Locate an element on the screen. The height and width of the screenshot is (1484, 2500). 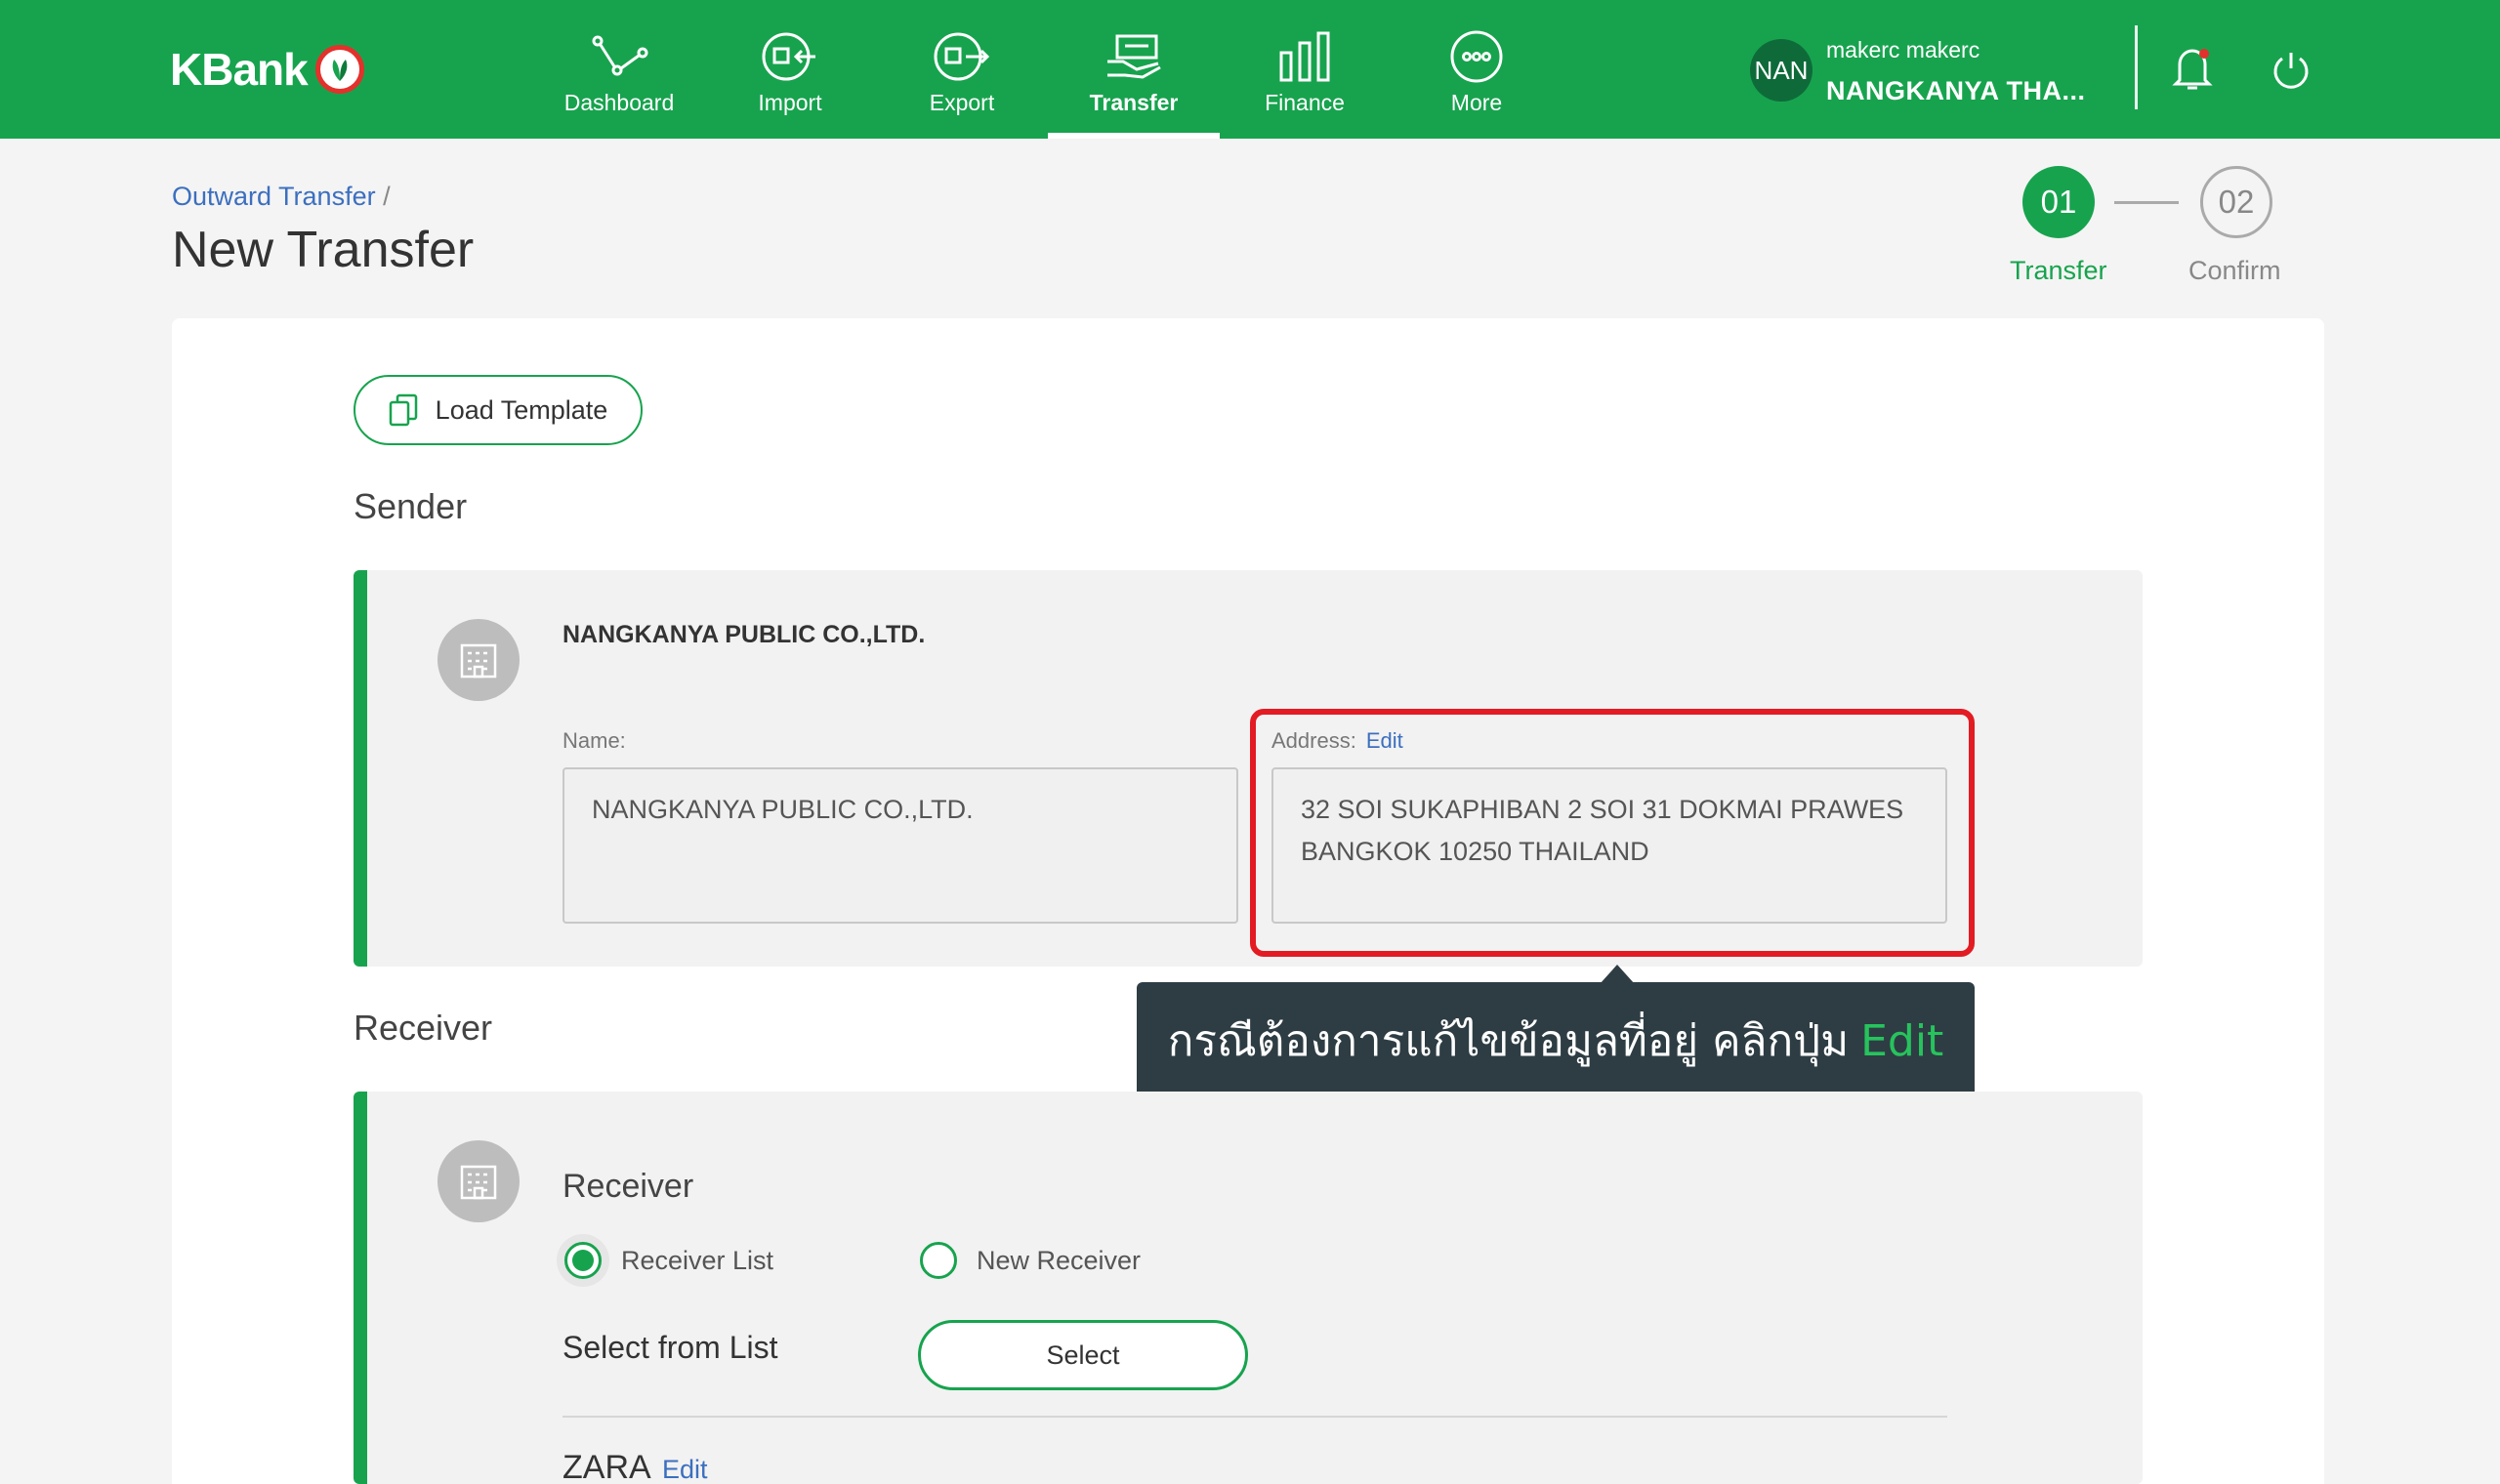
import-icon is located at coordinates (790, 57).